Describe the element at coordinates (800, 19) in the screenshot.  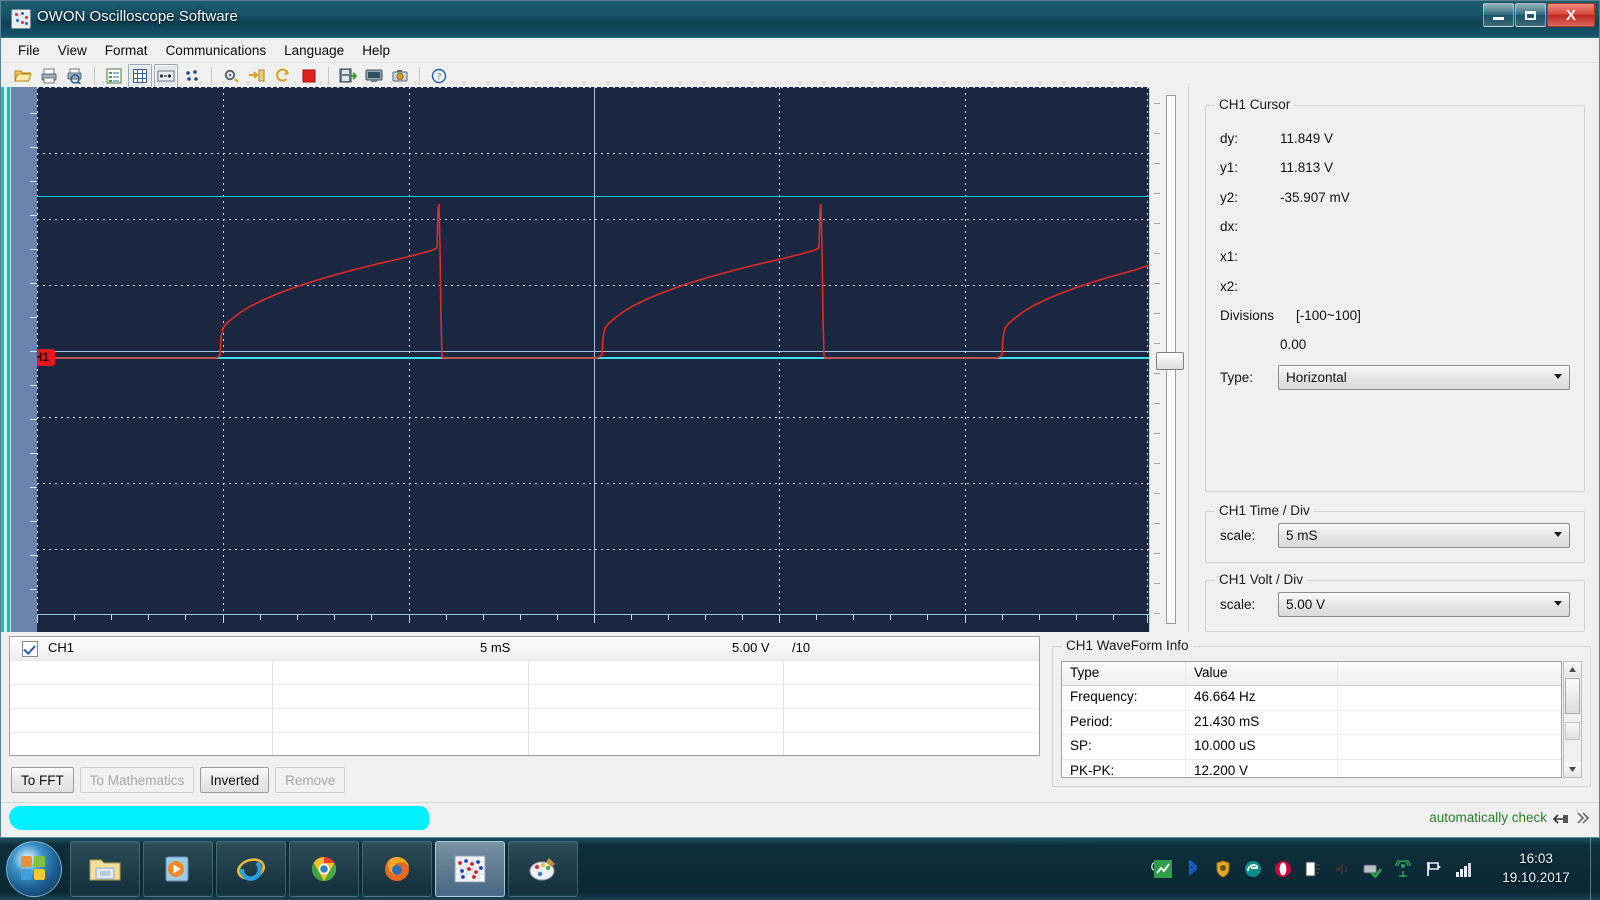
I see `title-bar-glass` at that location.